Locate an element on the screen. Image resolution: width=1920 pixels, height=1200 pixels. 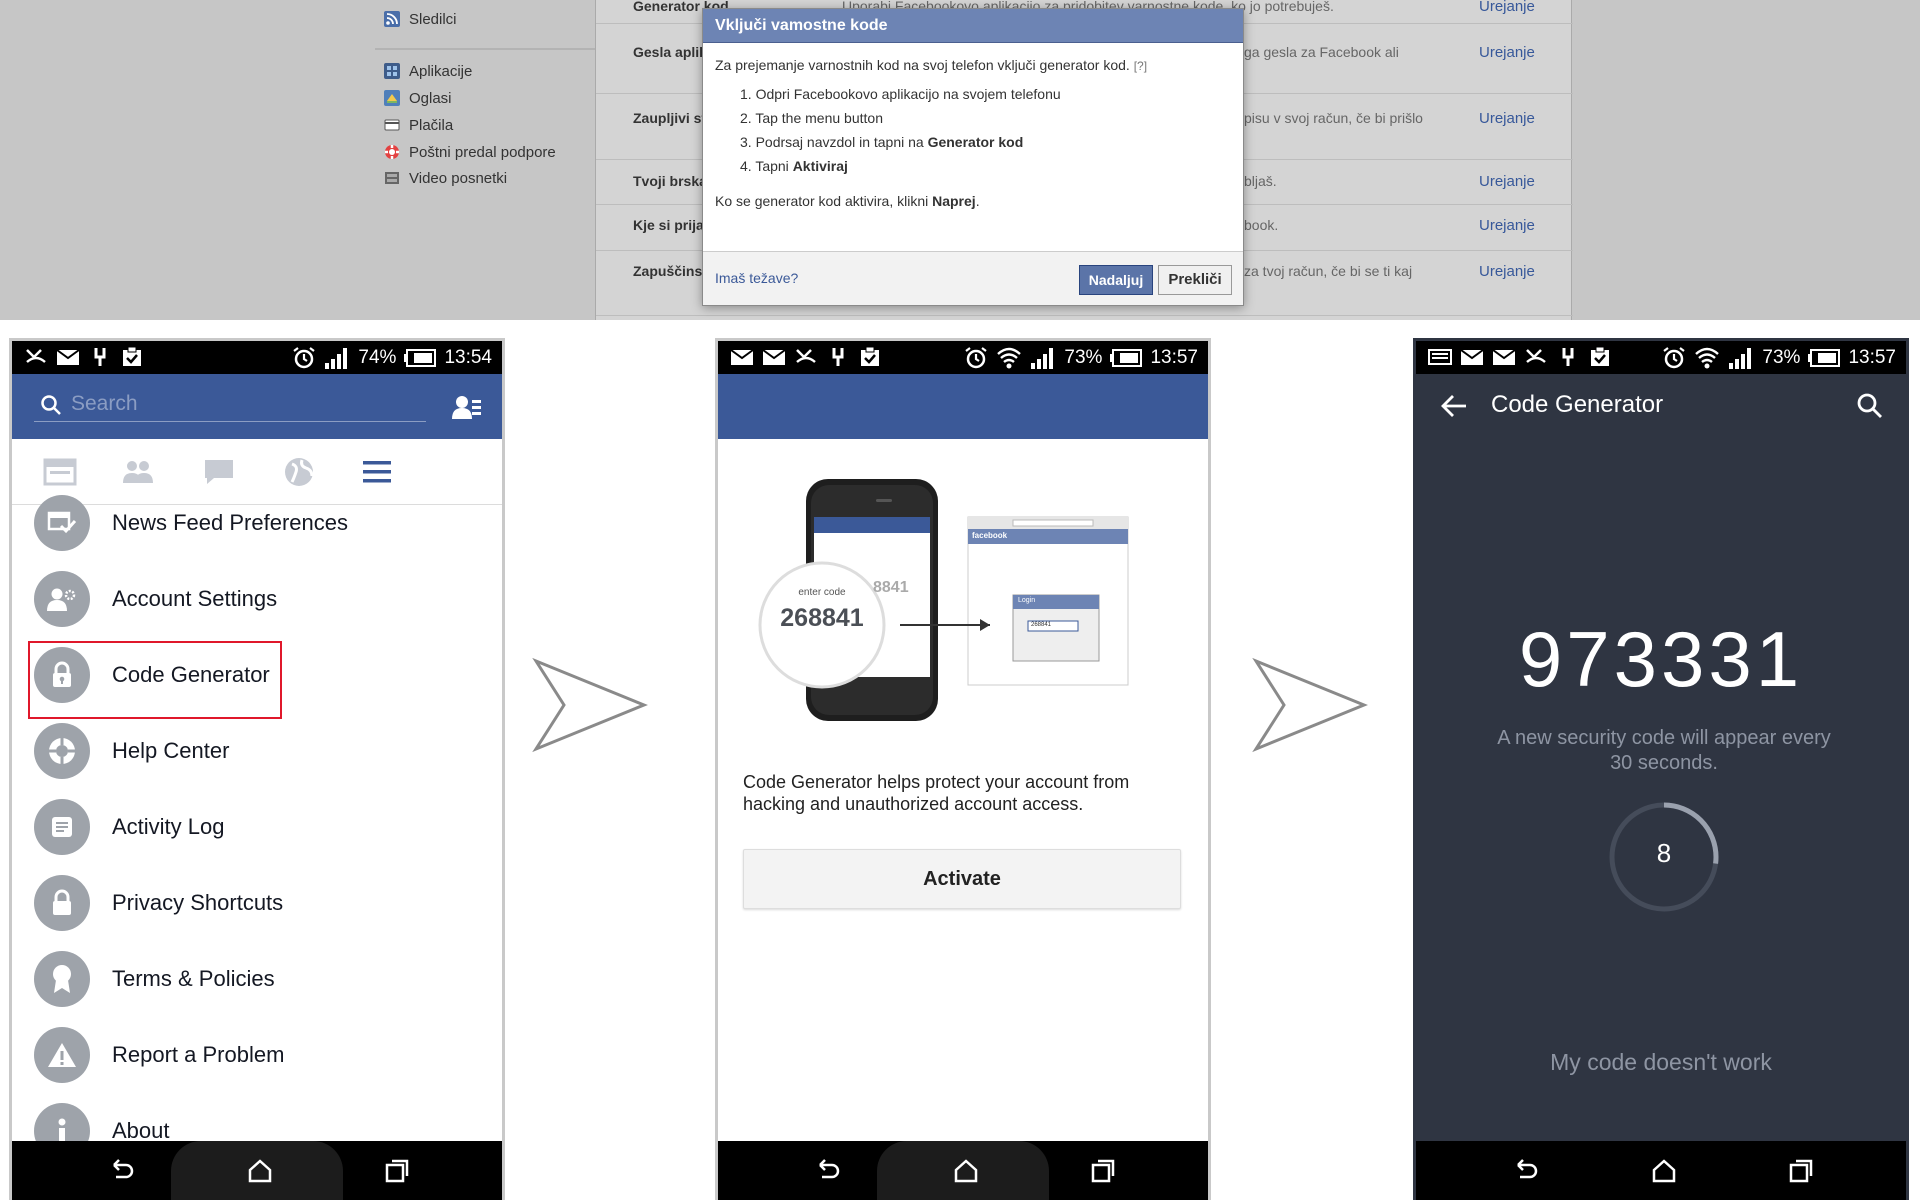
friends-tab-icon is located at coordinates (138, 472).